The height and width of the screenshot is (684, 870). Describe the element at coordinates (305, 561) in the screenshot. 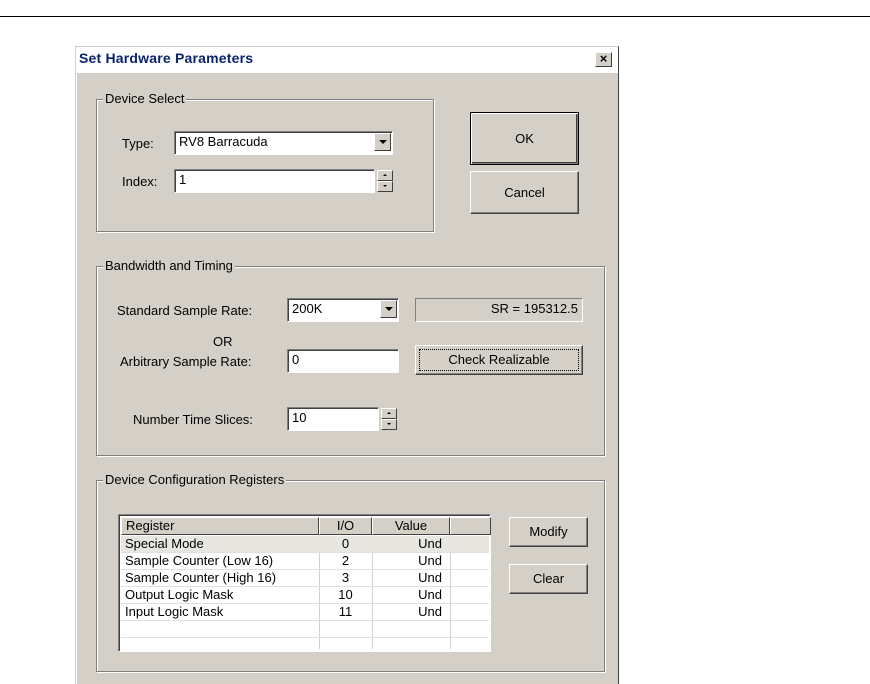

I see `table-row: Sample Counter (Low 16) 2 Und` at that location.